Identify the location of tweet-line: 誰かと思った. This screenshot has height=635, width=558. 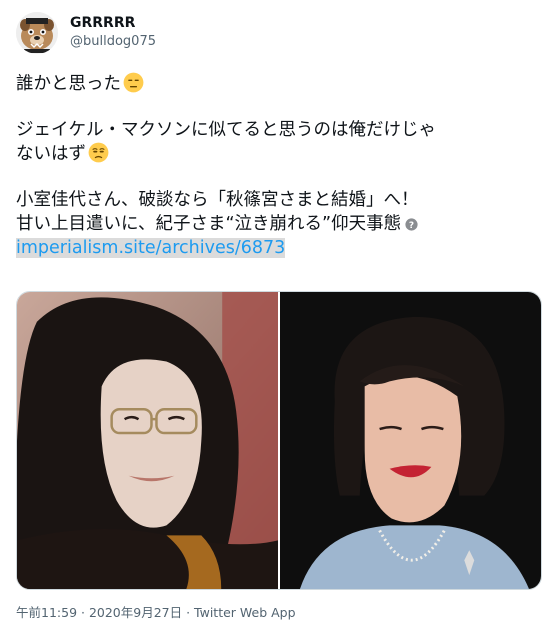
(279, 84).